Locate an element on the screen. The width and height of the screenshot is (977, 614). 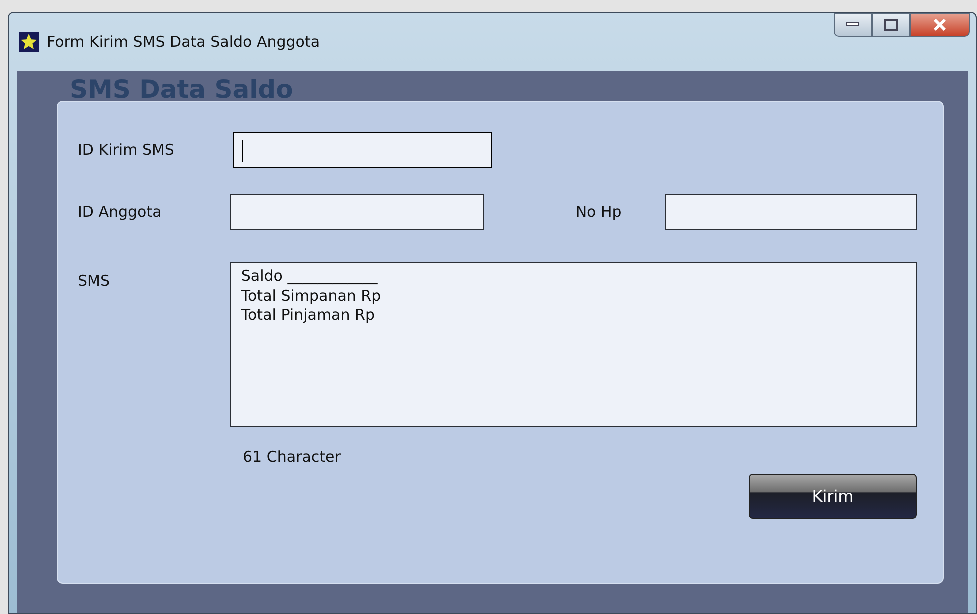
field-label: ID Kirim SMS is located at coordinates (127, 150).